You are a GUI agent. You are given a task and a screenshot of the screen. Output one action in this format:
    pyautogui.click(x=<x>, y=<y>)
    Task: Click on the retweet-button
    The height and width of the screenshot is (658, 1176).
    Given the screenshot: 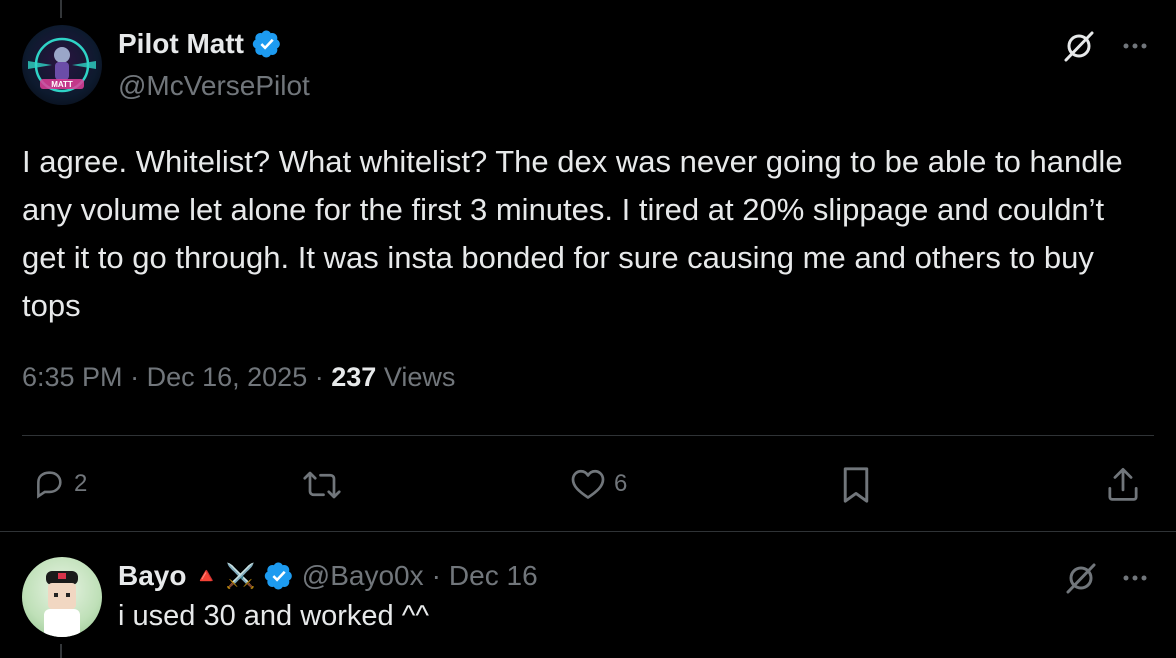 What is the action you would take?
    pyautogui.click(x=322, y=485)
    